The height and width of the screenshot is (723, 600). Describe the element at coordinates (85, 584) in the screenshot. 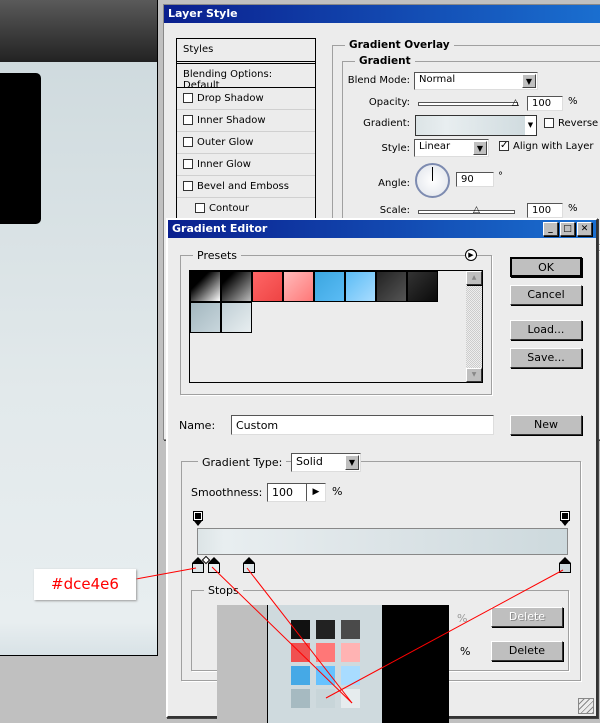

I see `color-hex-annotation: #dce4e6` at that location.